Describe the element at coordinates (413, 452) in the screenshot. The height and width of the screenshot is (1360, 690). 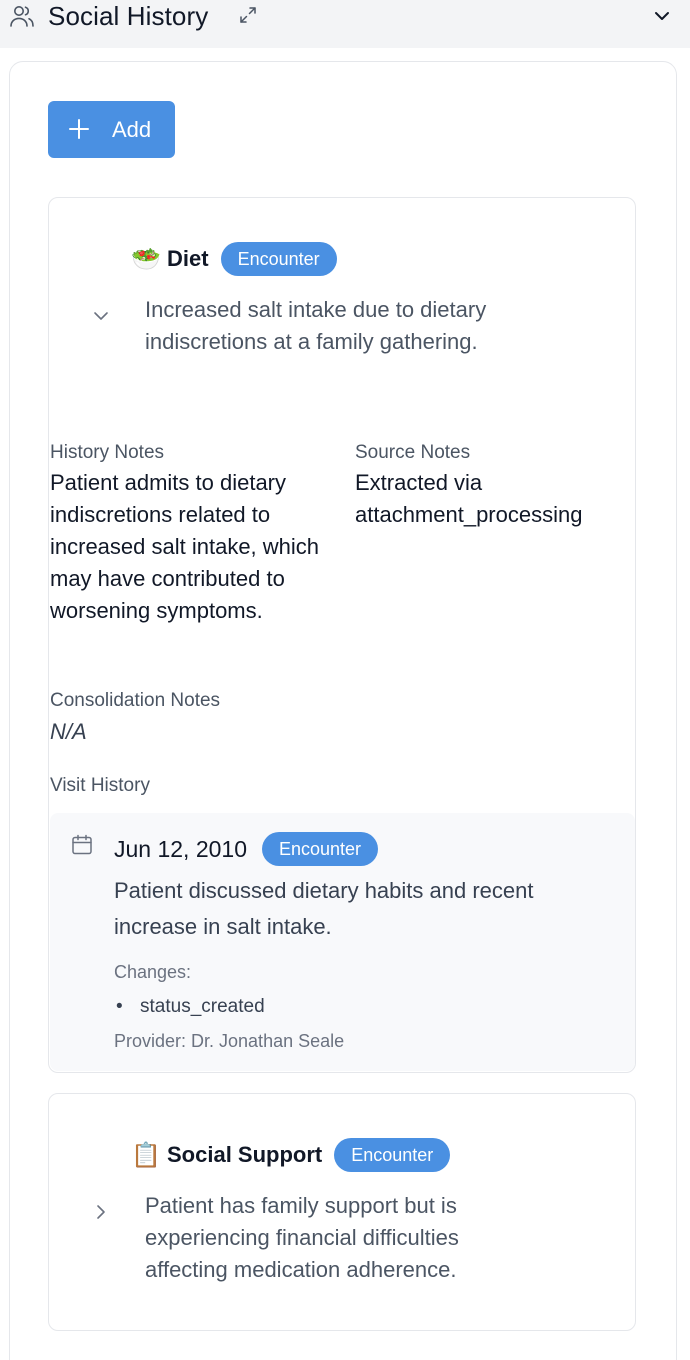
I see `source-notes-label: Source Notes` at that location.